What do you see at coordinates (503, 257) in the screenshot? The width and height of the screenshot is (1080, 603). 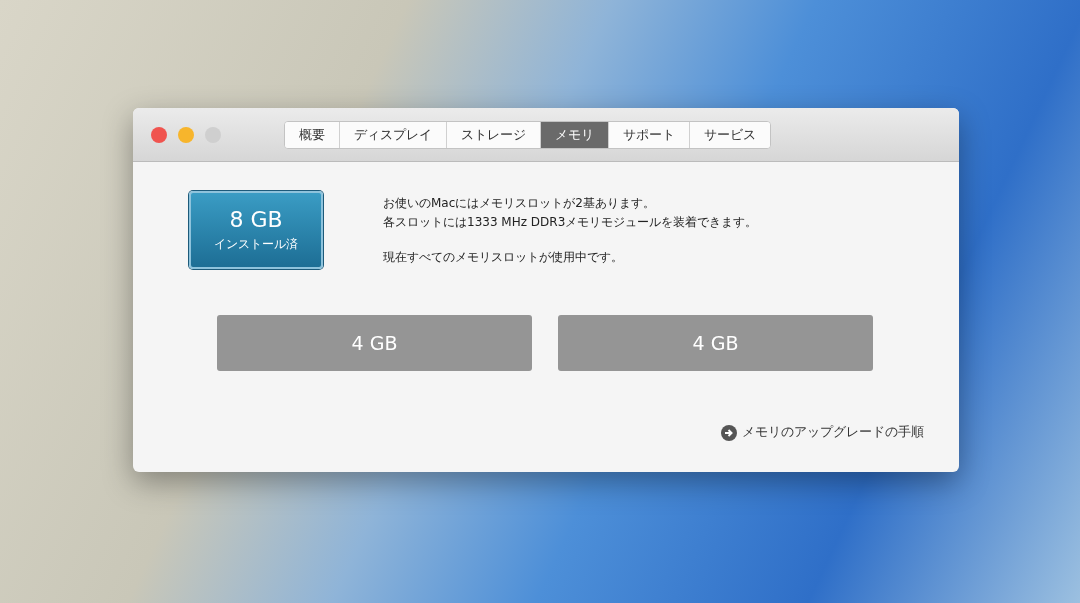 I see `info-text: 現在すべてのメモリスロットが使用中です。` at bounding box center [503, 257].